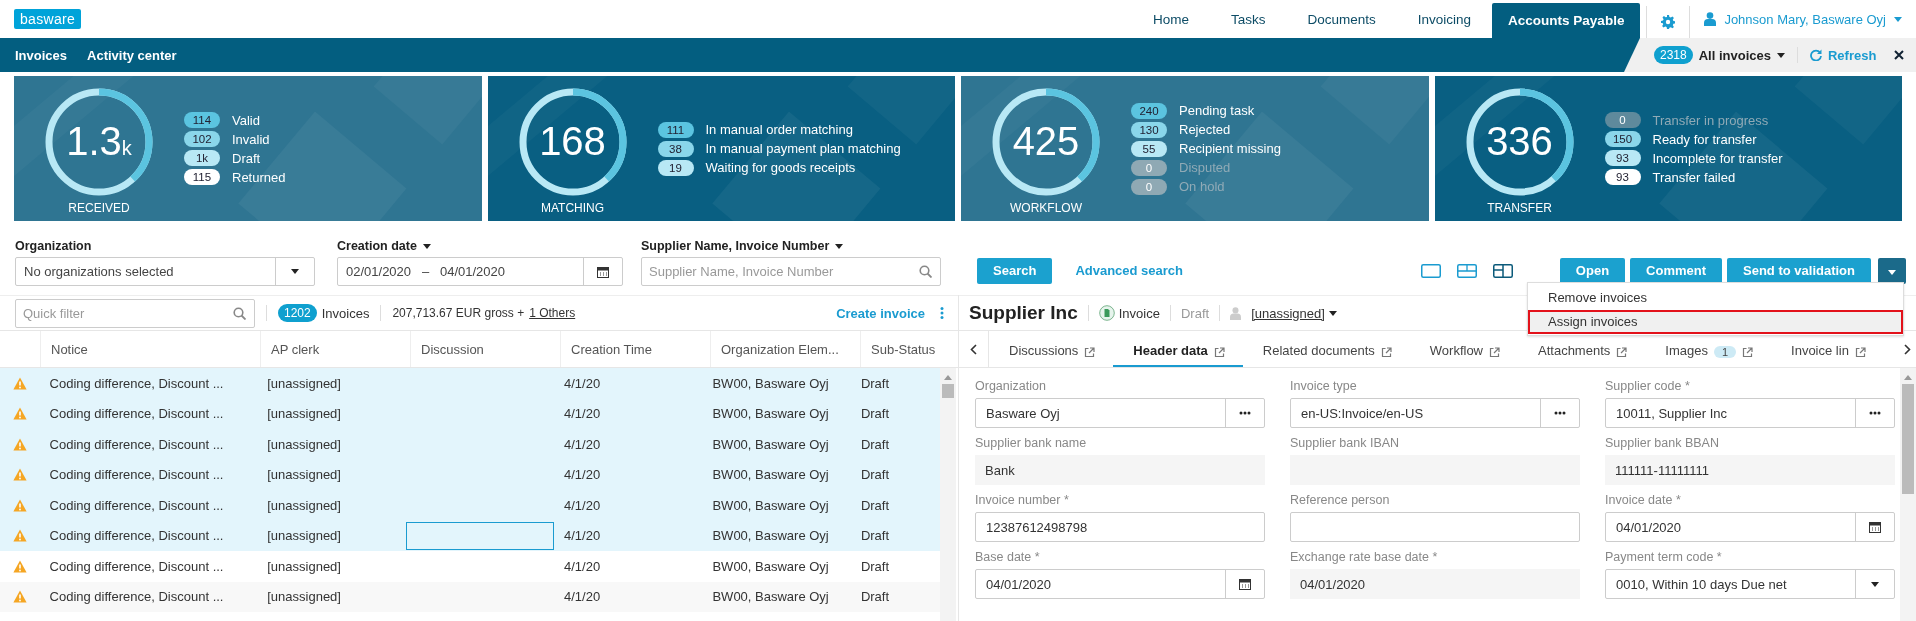 This screenshot has width=1916, height=621. What do you see at coordinates (1435, 413) in the screenshot?
I see `lookup-field: en-US:Invoice/en-US` at bounding box center [1435, 413].